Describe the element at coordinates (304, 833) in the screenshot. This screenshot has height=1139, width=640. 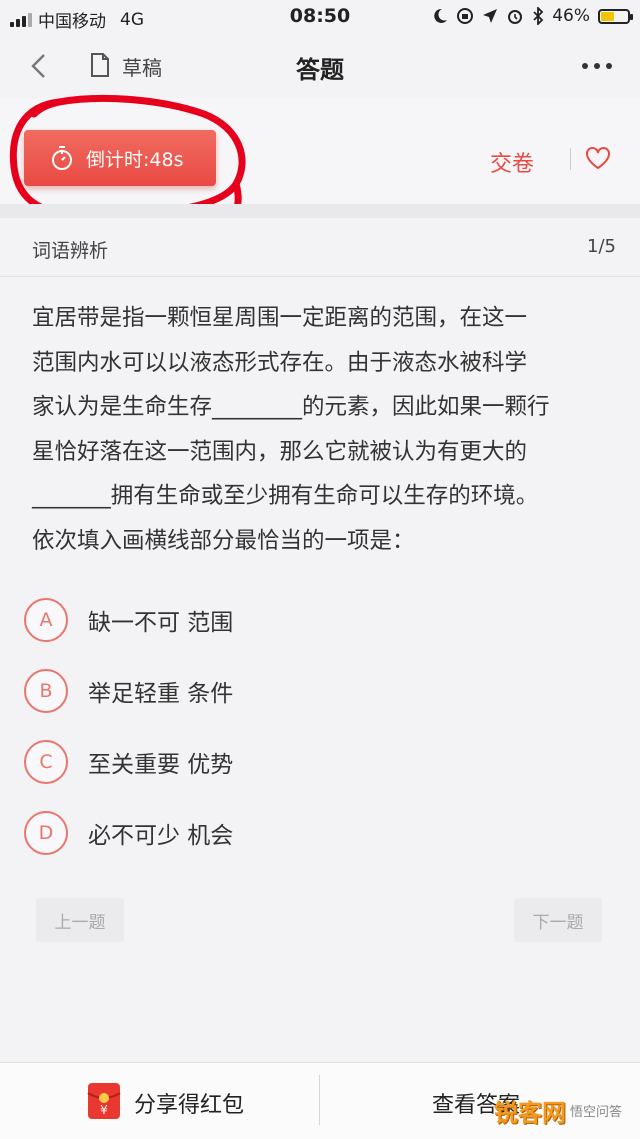
I see `option-d: D 必不可少 机会` at that location.